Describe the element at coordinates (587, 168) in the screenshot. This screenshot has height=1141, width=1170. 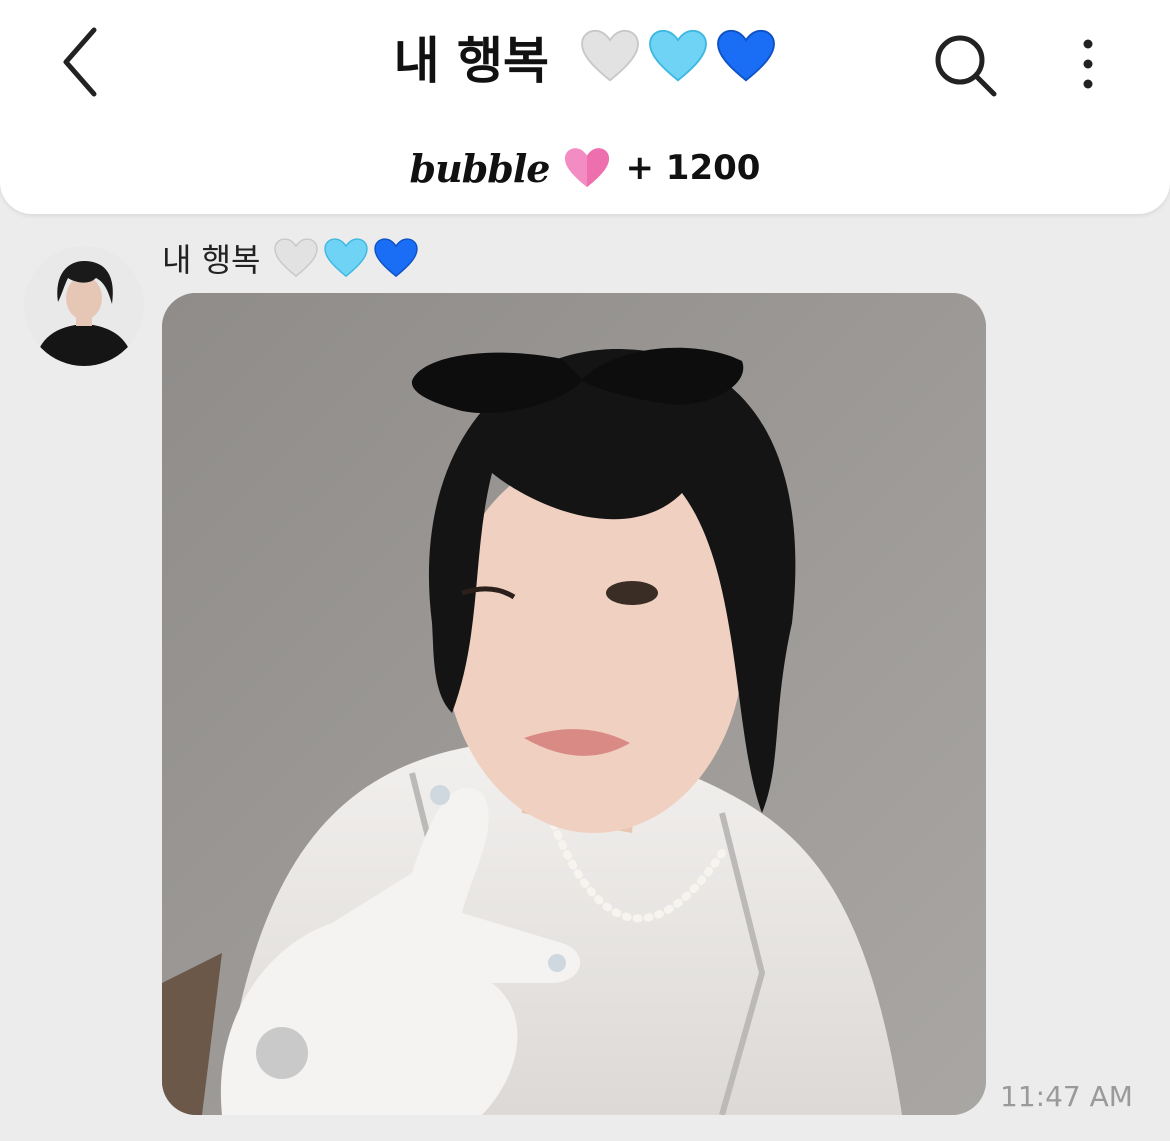
I see `pink-heart-icon` at that location.